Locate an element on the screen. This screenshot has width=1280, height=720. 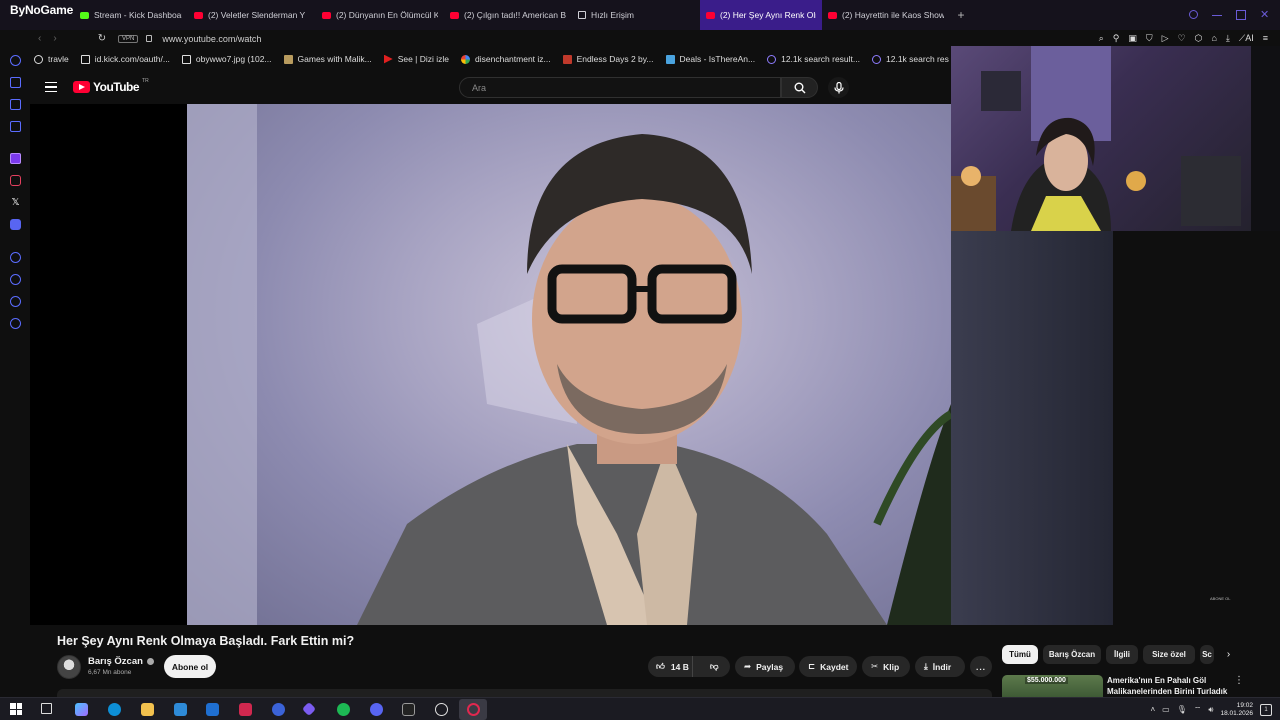
menu-icon: ≡ is located at coordinates (1265, 38).